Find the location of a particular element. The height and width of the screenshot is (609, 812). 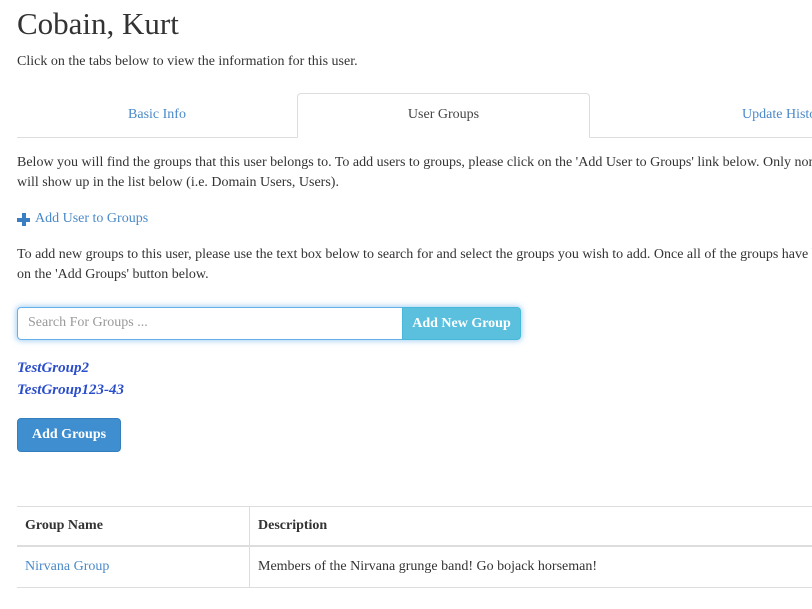

column-header-group-name: Group Name is located at coordinates (133, 526).